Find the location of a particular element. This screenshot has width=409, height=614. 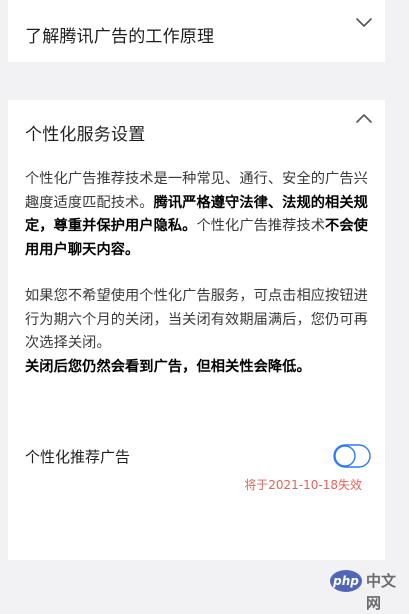

personalization-settings-title: 个性化服务设置 is located at coordinates (85, 135).